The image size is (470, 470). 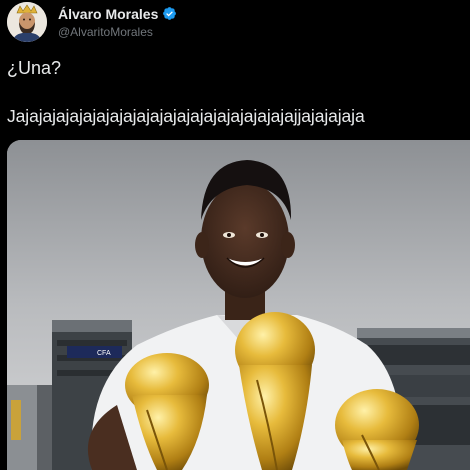 What do you see at coordinates (117, 22) in the screenshot?
I see `author-names: Álvaro Morales @AlvaritoMorales` at bounding box center [117, 22].